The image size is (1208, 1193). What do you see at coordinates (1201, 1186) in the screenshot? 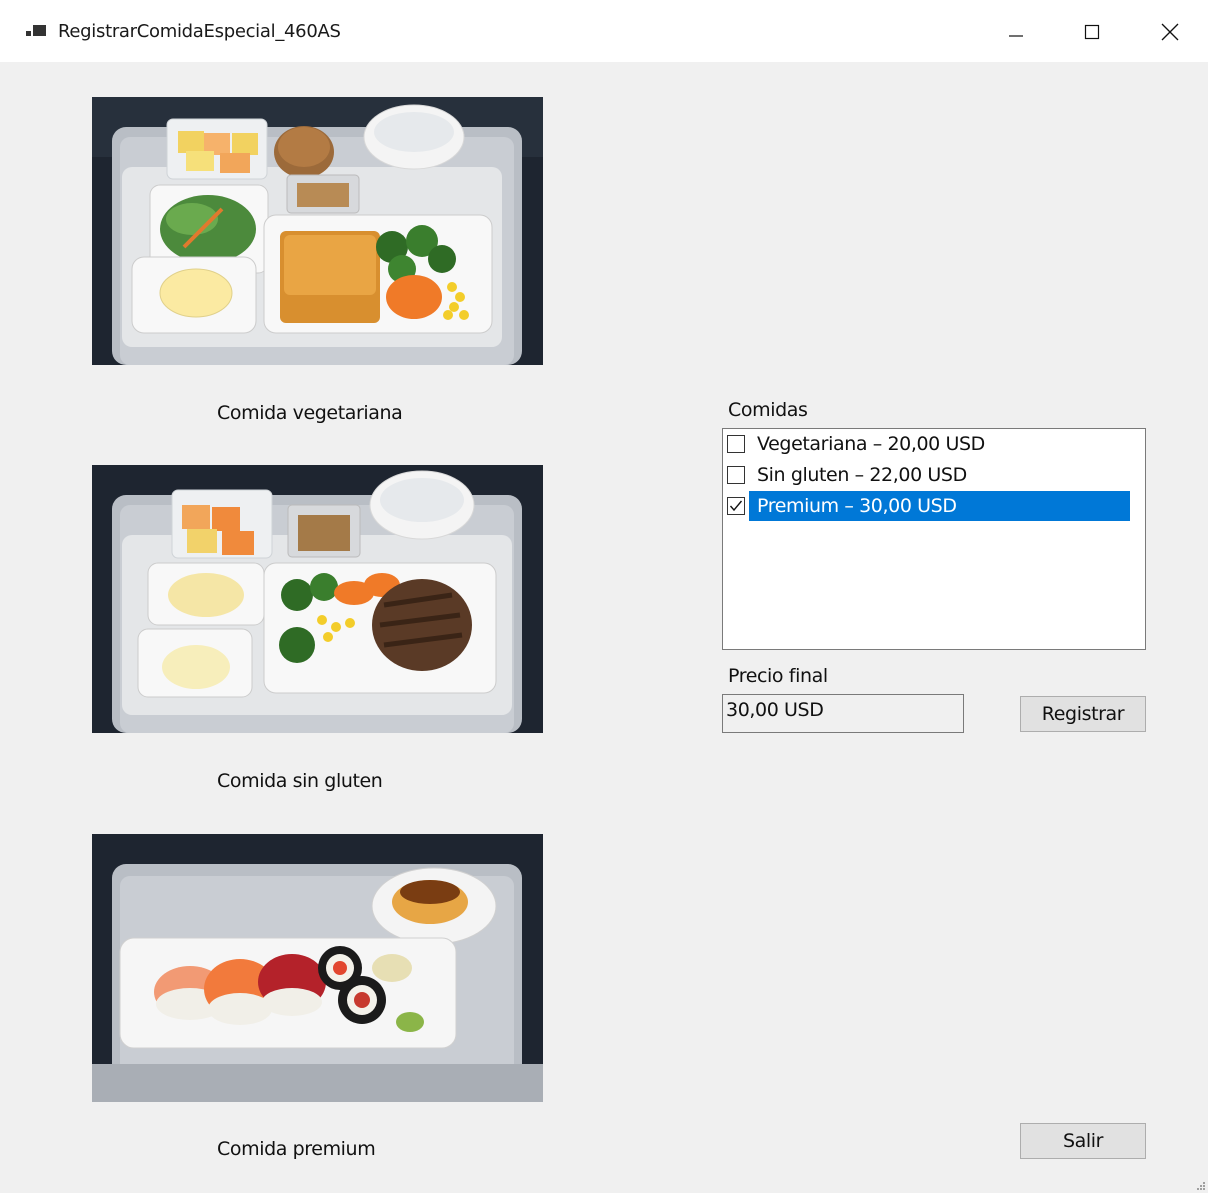
I see `resize-grip-icon` at bounding box center [1201, 1186].